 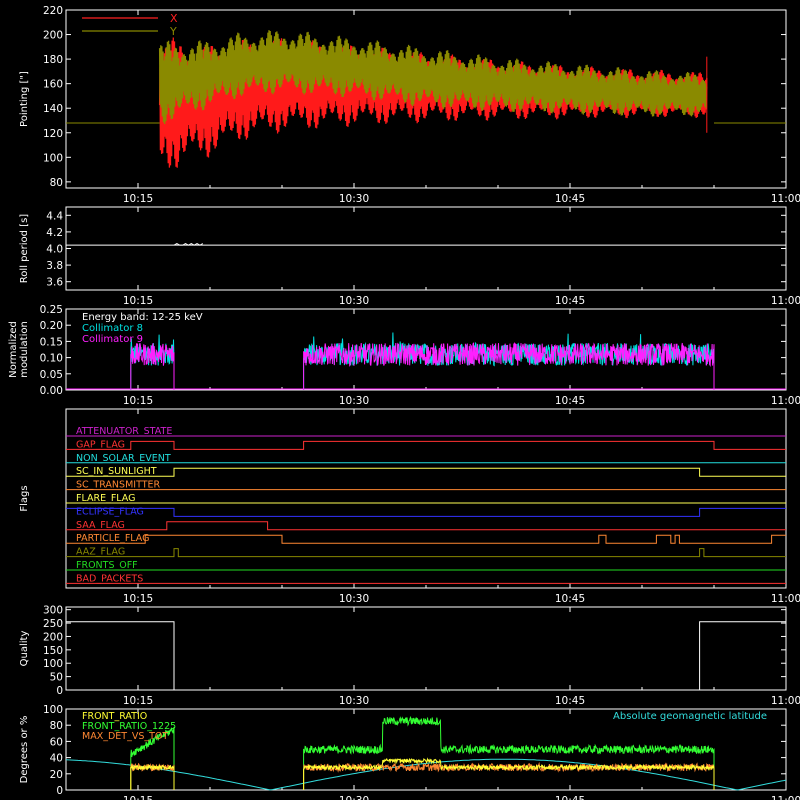 I want to click on flag-label: SAA_FLAG, so click(x=100, y=525).